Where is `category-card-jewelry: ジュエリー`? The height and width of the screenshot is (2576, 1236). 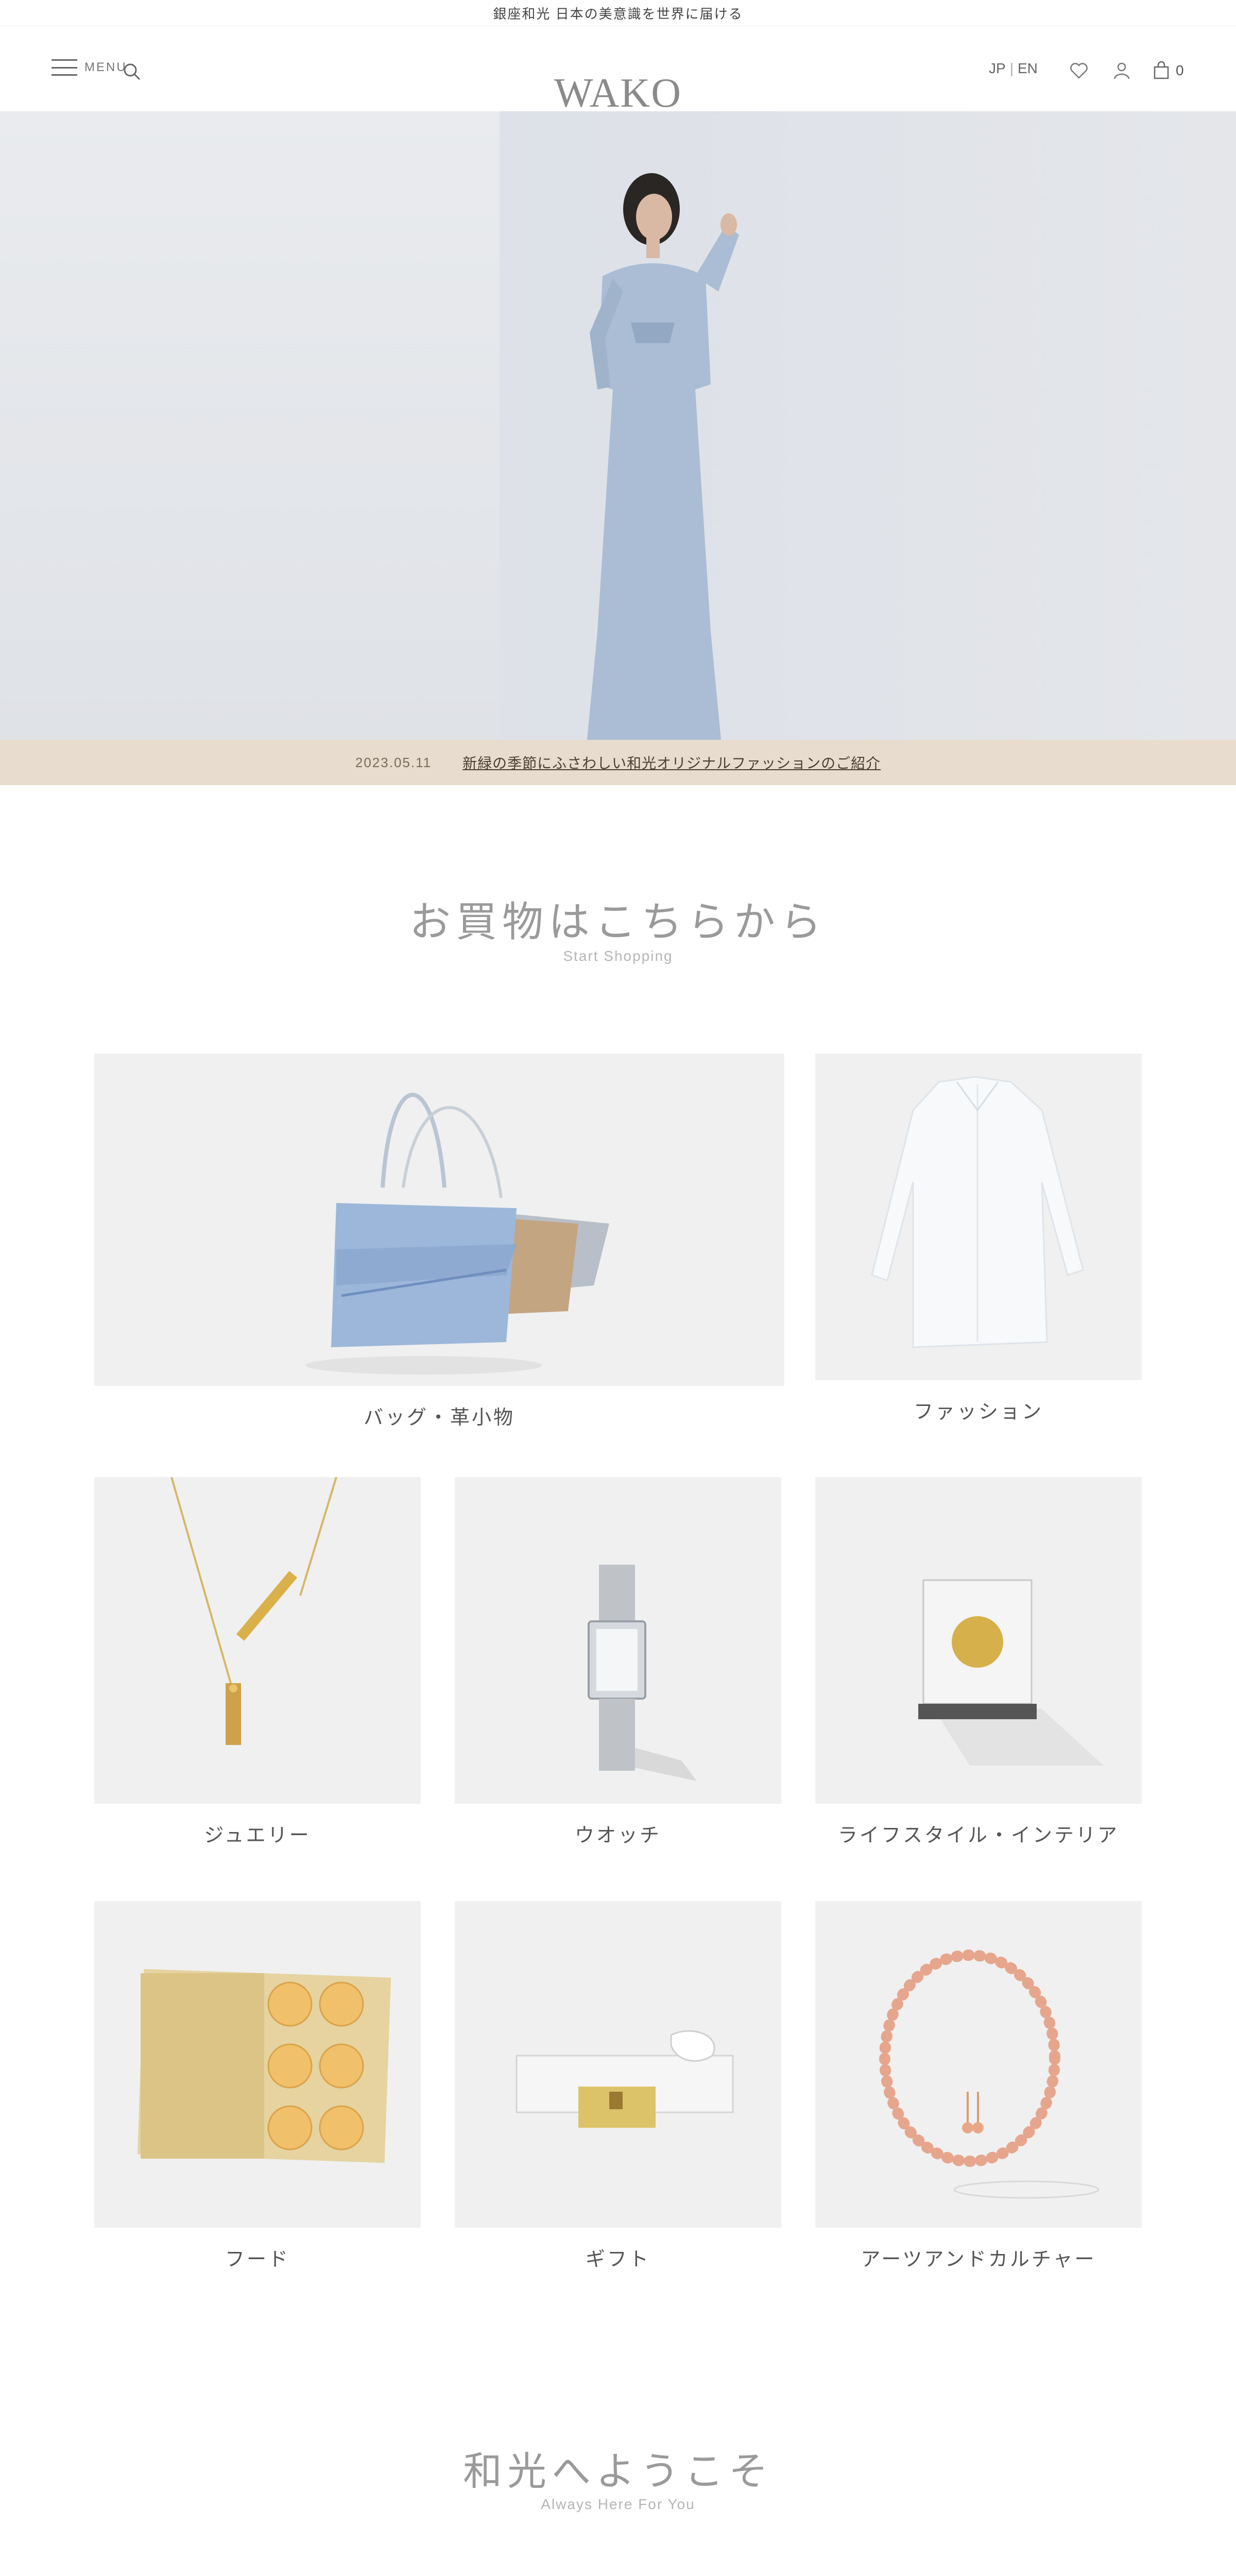
category-card-jewelry: ジュエリー is located at coordinates (257, 1662).